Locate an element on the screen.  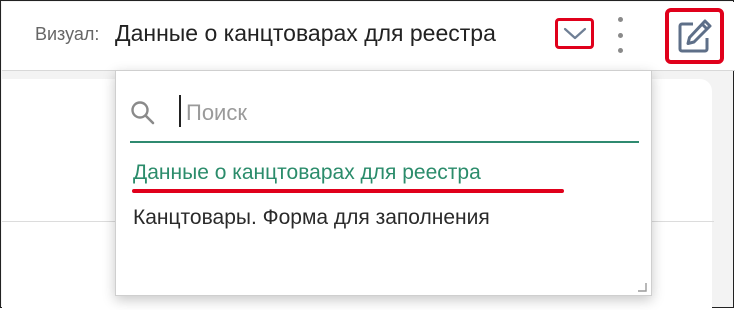
chevron-down-icon is located at coordinates (574, 33).